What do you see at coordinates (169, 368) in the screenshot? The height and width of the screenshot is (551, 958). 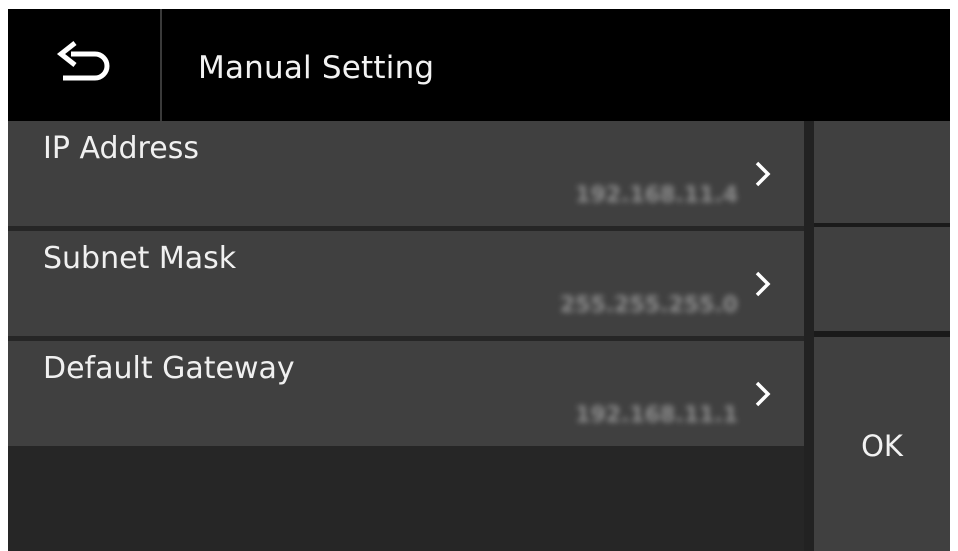 I see `default-gateway-label: Default Gateway` at bounding box center [169, 368].